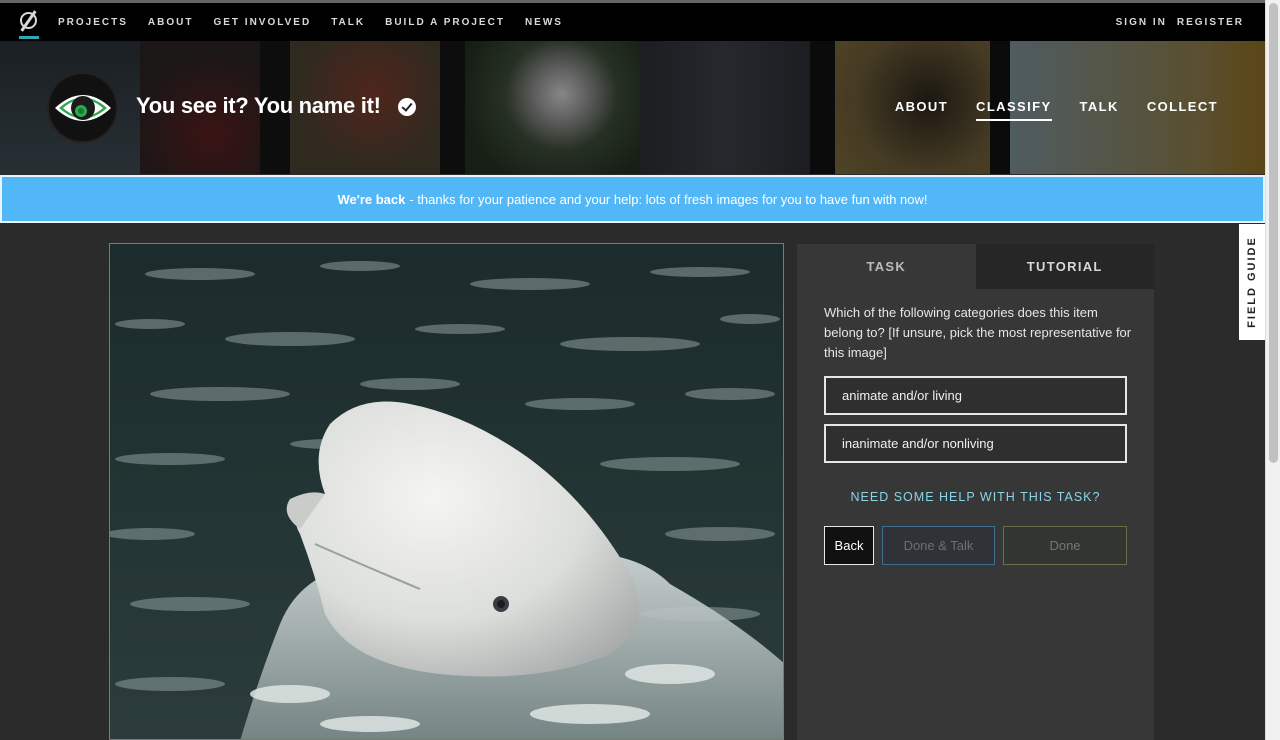  What do you see at coordinates (348, 22) in the screenshot?
I see `nav-talk: TALK` at bounding box center [348, 22].